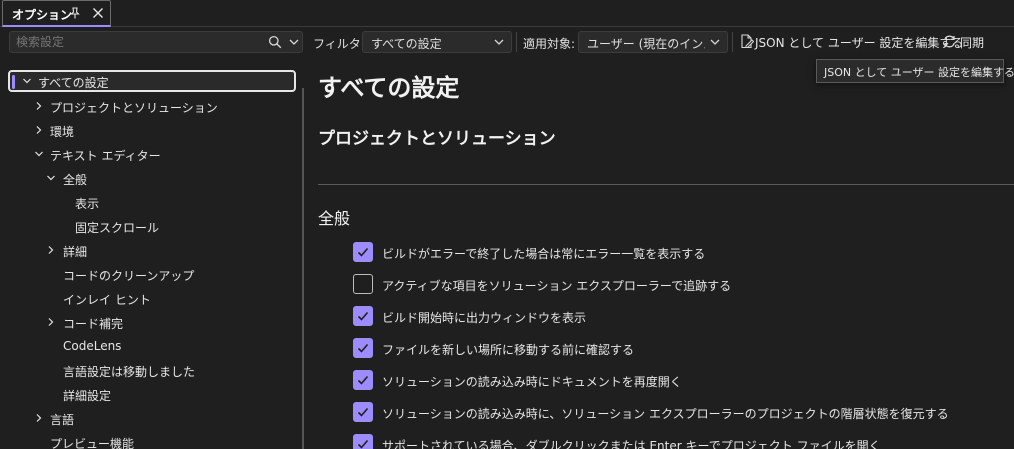  I want to click on tree-item-inlay-hints: インレイ ヒント, so click(152, 299).